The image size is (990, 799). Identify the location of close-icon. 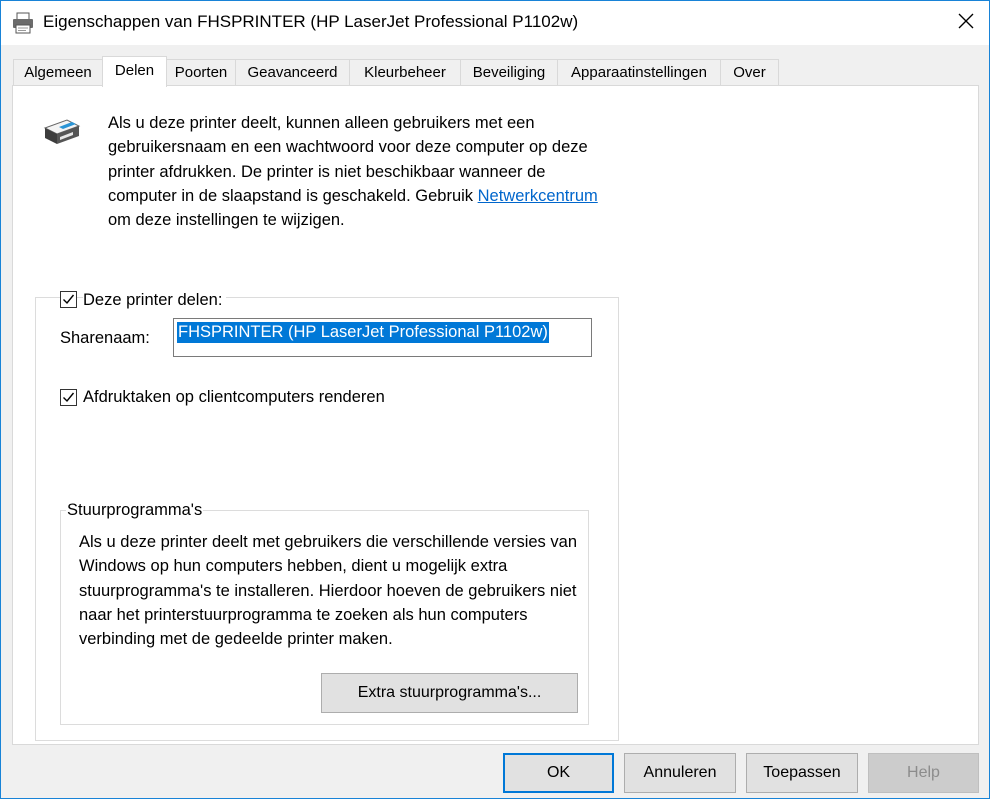
(966, 23).